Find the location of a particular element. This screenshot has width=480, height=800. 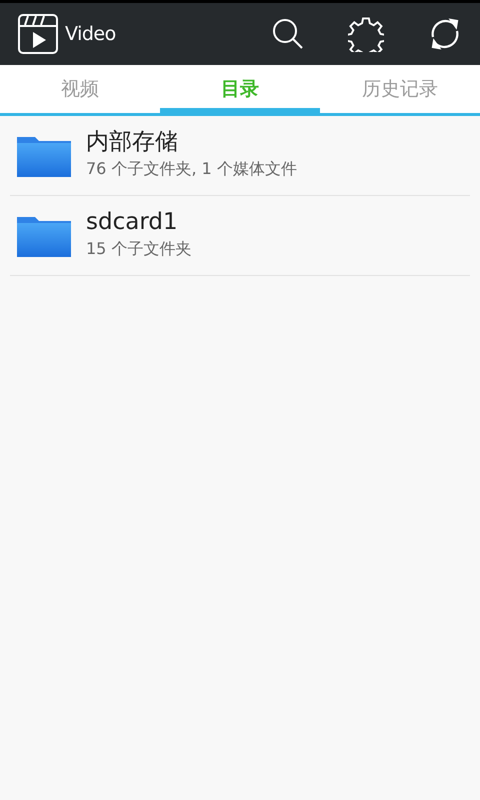

folder-name: 内部存储 is located at coordinates (132, 142).